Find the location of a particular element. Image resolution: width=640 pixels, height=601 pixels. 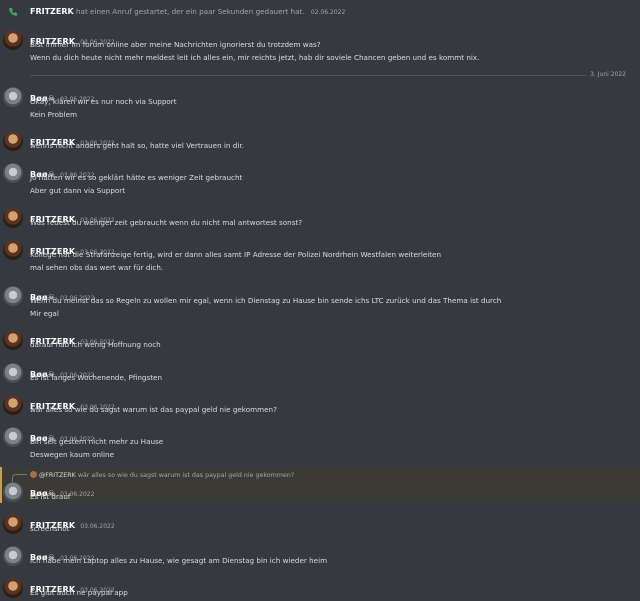

message-text: screenshot is located at coordinates (50, 528).